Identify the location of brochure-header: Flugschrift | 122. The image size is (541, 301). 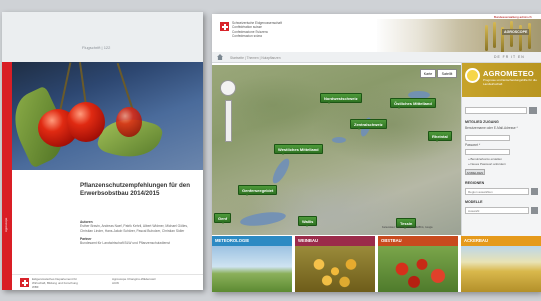
(102, 37).